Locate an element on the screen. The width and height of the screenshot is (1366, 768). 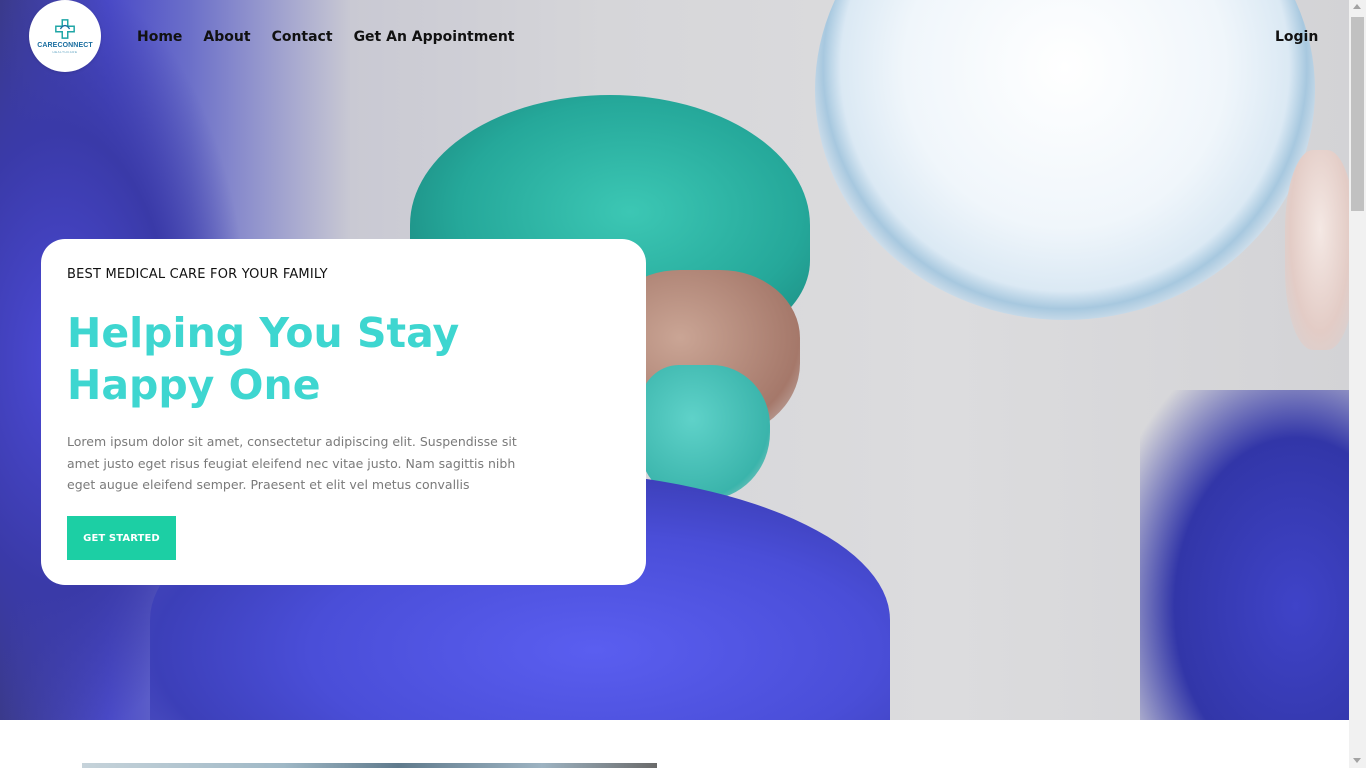
brand-tagline: HEALTHCARE is located at coordinates (65, 52).